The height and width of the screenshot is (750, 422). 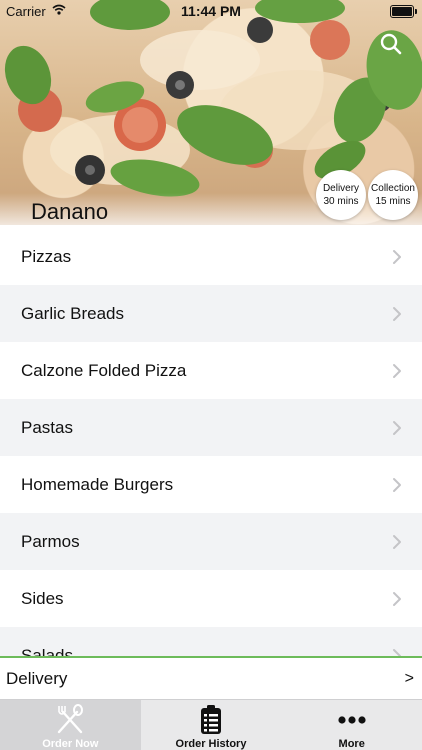 What do you see at coordinates (211, 484) in the screenshot?
I see `menu-item-homemade-burgers: Homemade Burgers` at bounding box center [211, 484].